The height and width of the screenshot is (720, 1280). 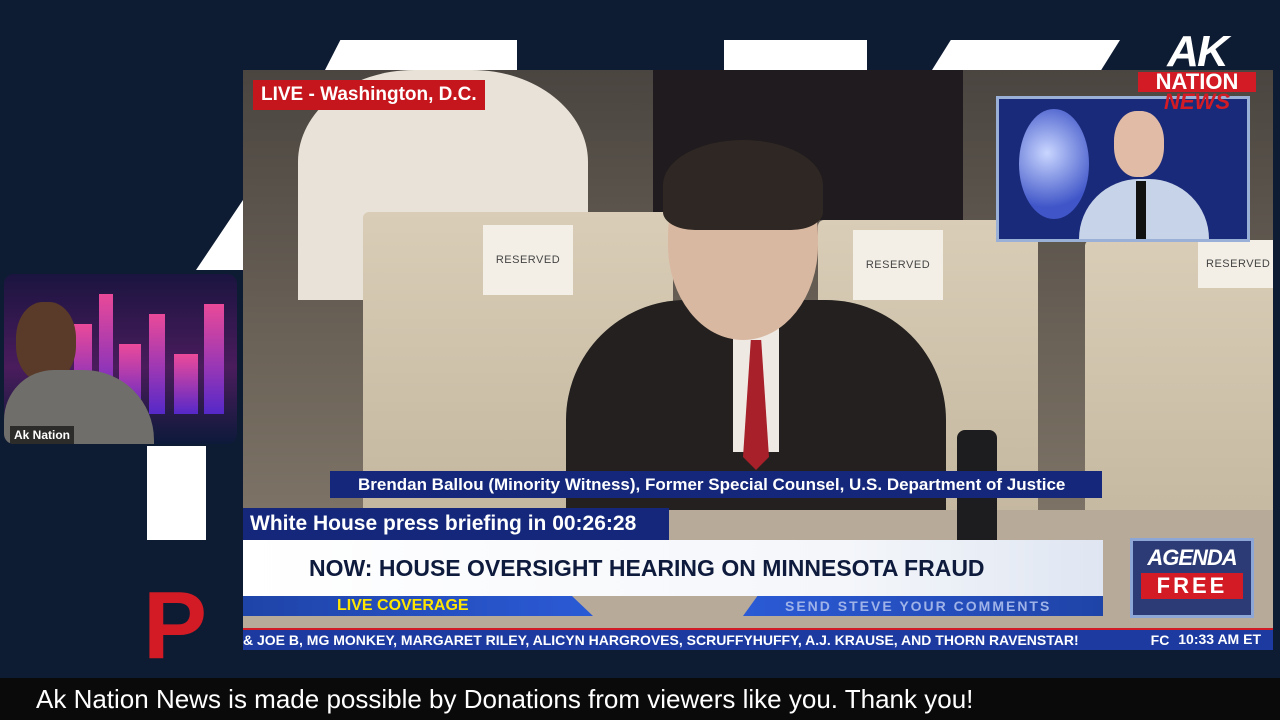 I want to click on anchor-pip, so click(x=1123, y=169).